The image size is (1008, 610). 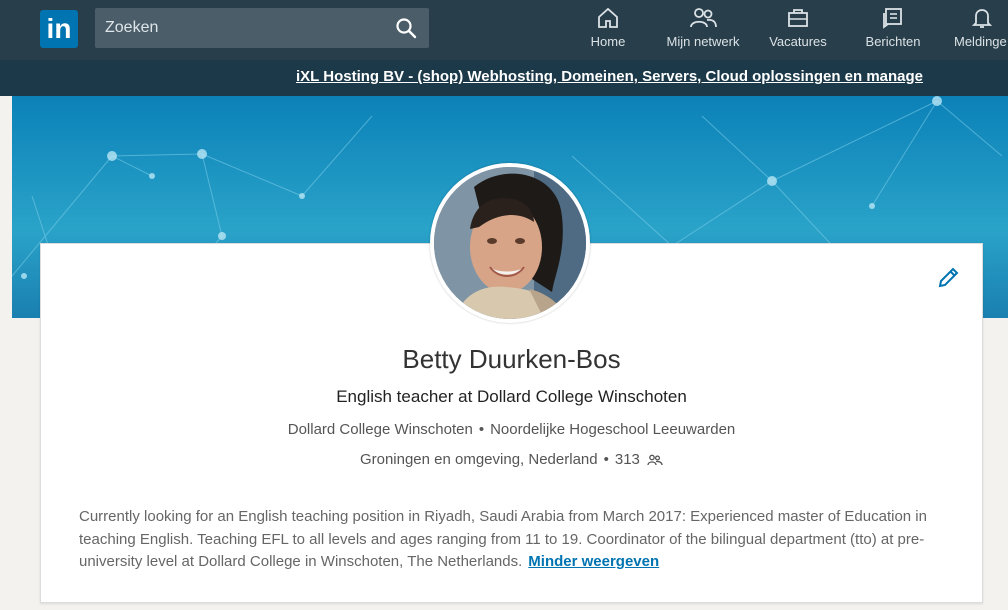 What do you see at coordinates (703, 18) in the screenshot?
I see `network-icon` at bounding box center [703, 18].